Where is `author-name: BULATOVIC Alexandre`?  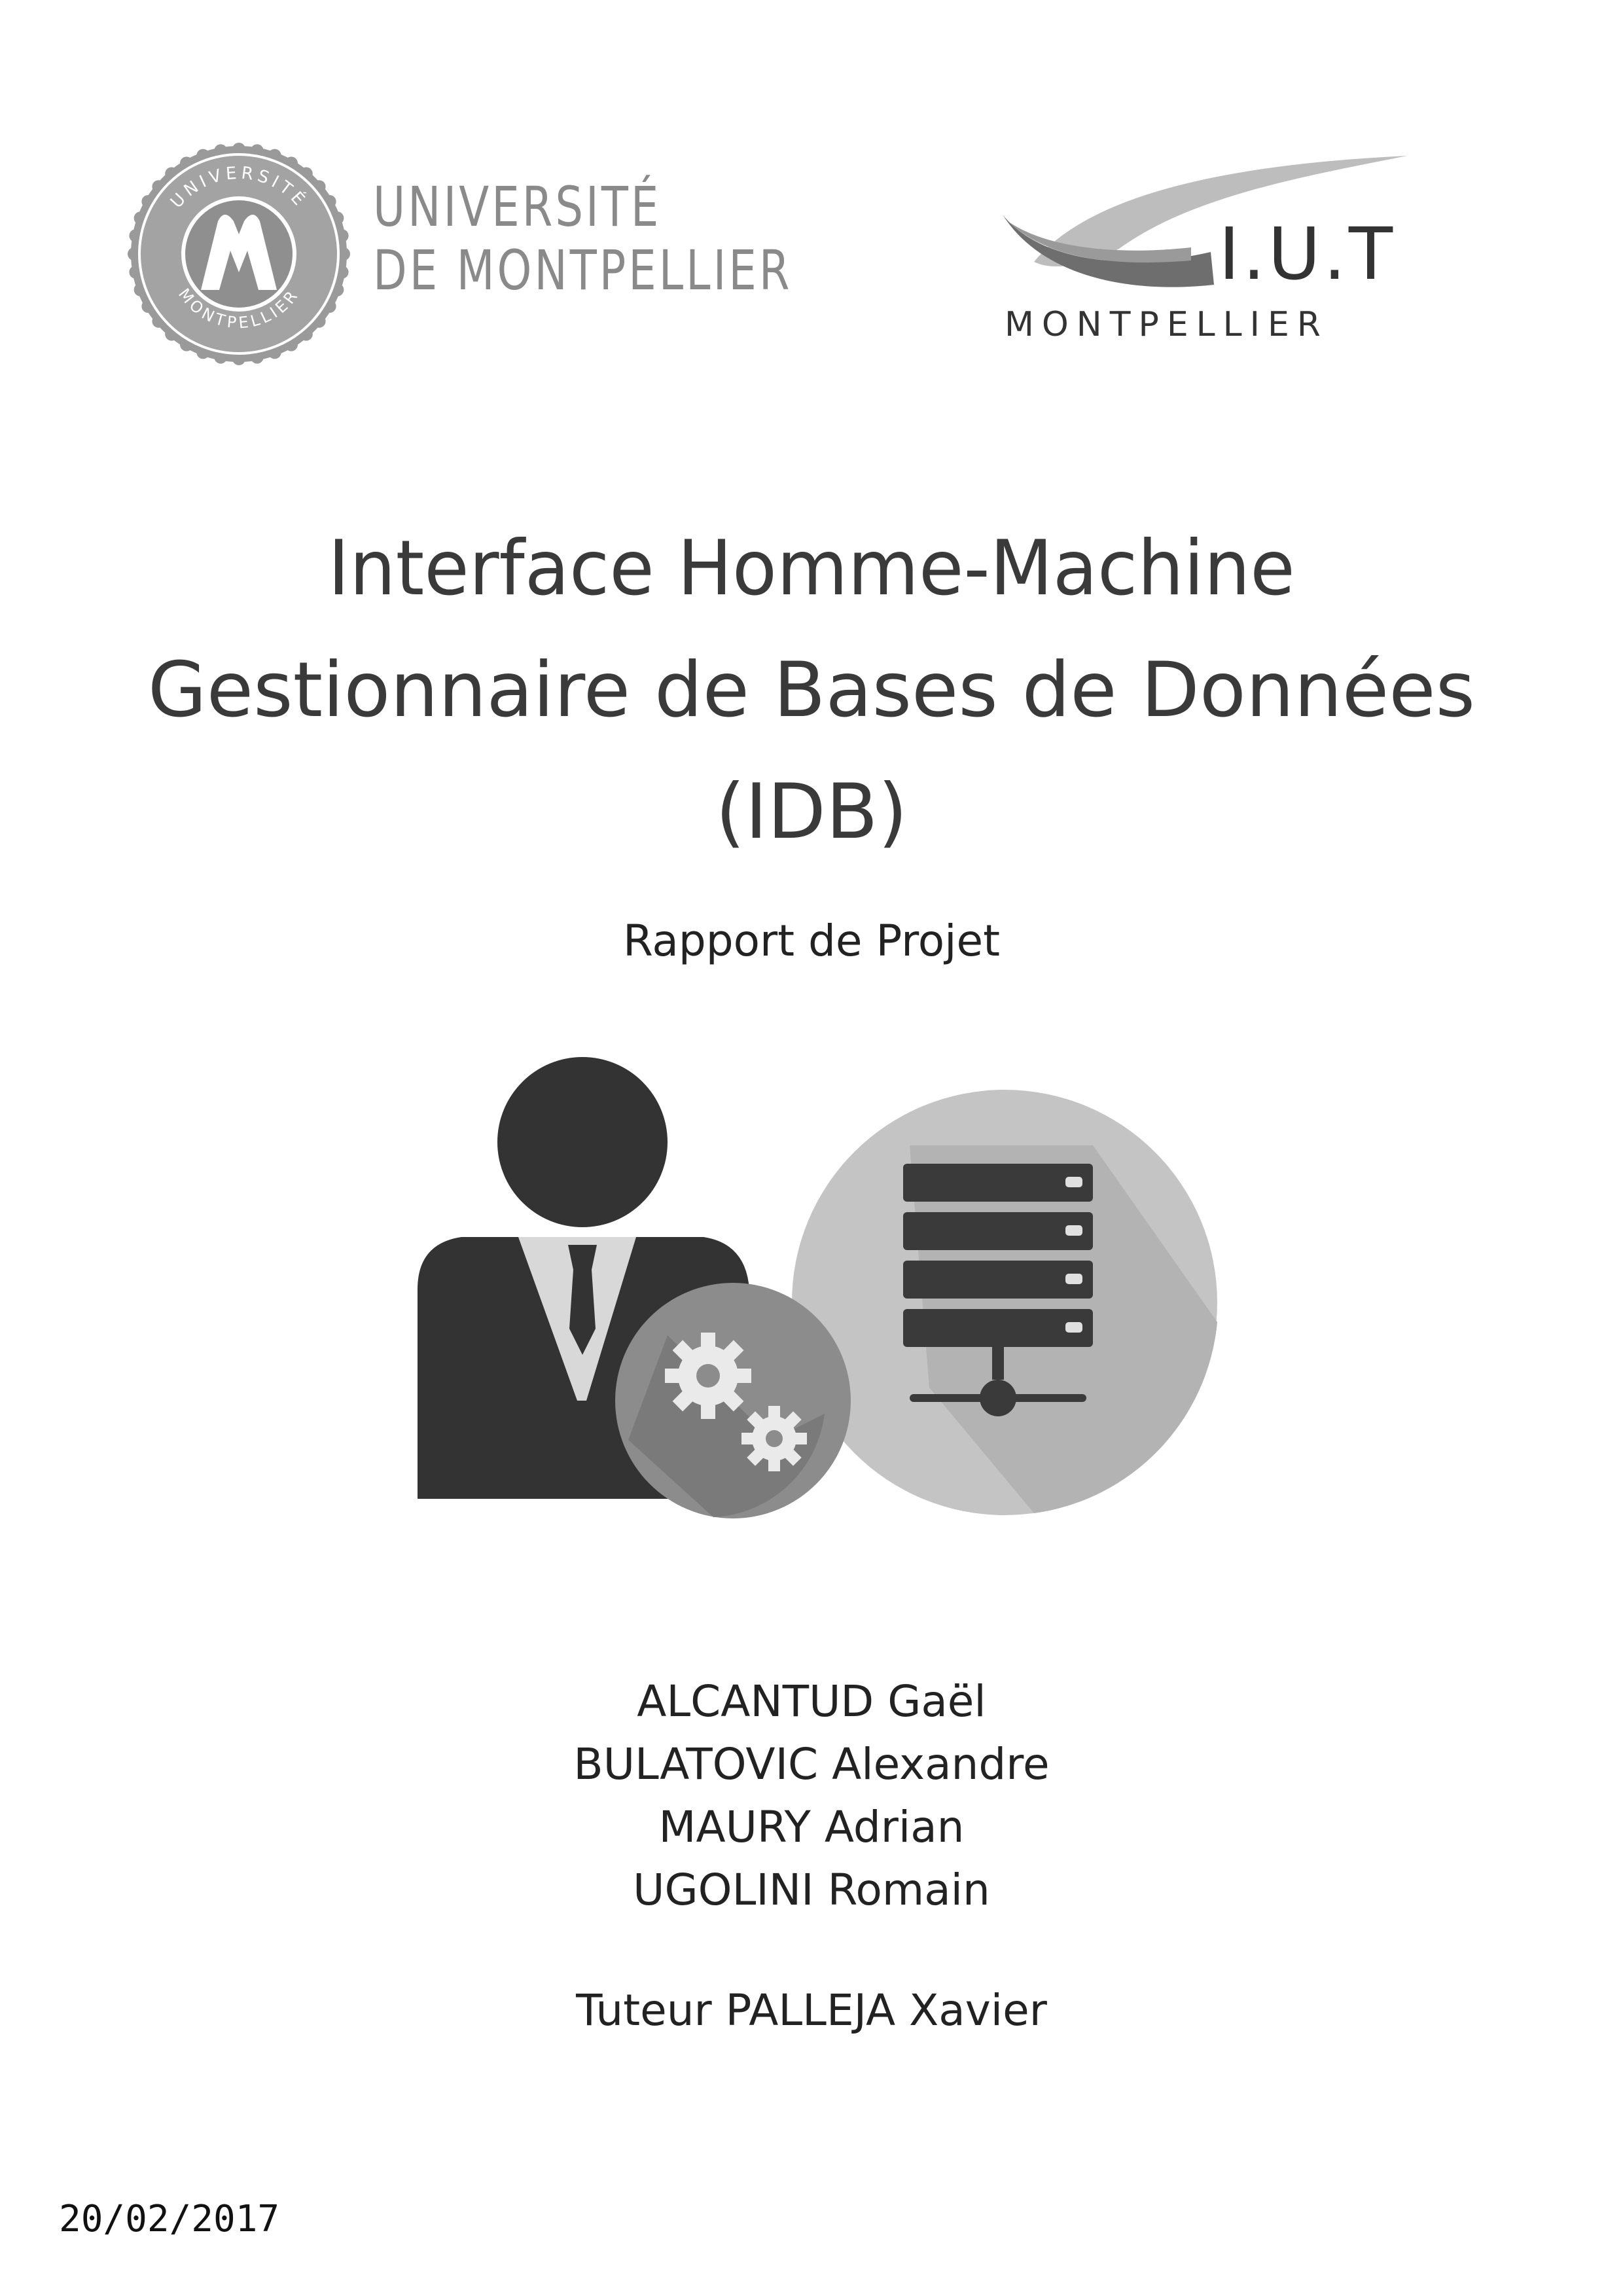
author-name: BULATOVIC Alexandre is located at coordinates (811, 1764).